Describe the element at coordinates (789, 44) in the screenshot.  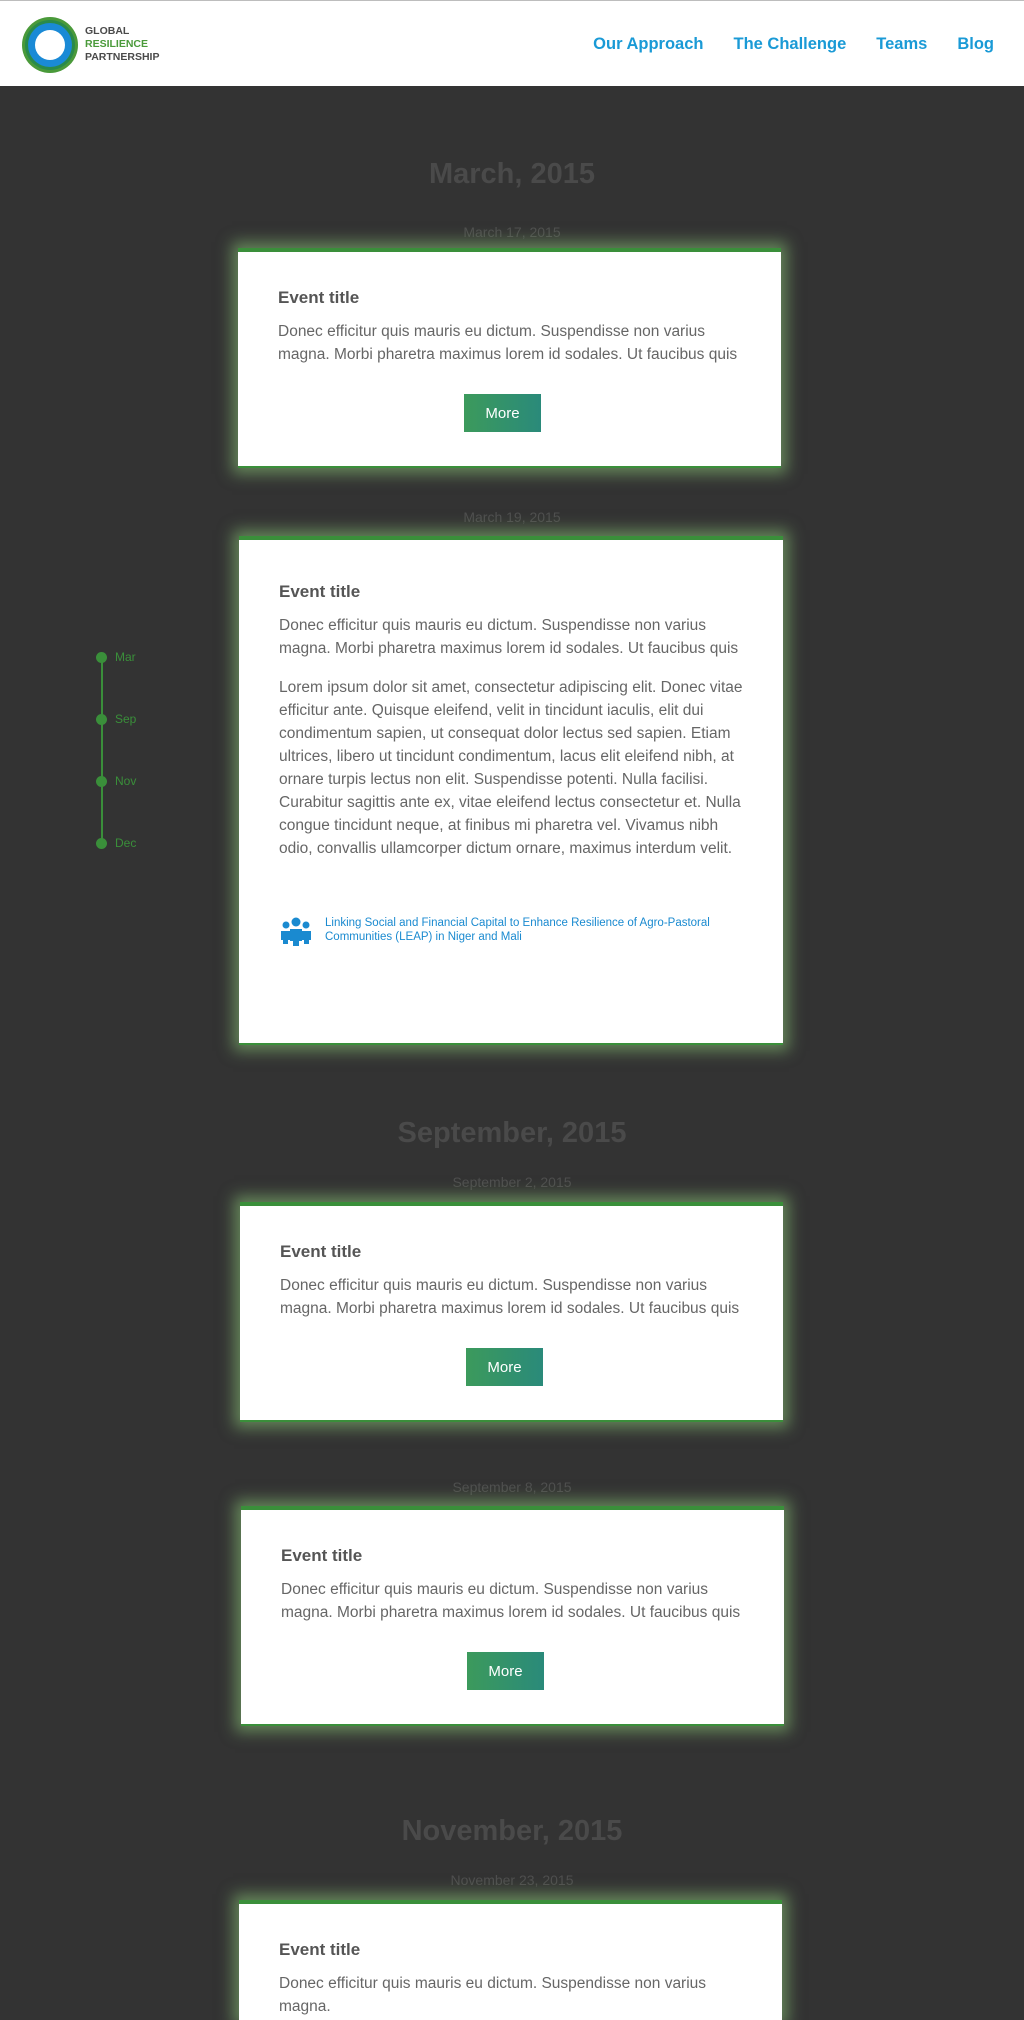
I see `nav-the-challenge: The Challenge` at that location.